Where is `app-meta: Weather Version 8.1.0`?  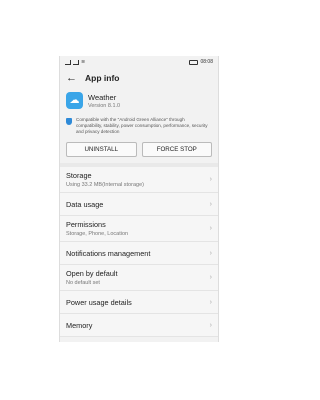
app-meta: Weather Version 8.1.0 is located at coordinates (104, 100).